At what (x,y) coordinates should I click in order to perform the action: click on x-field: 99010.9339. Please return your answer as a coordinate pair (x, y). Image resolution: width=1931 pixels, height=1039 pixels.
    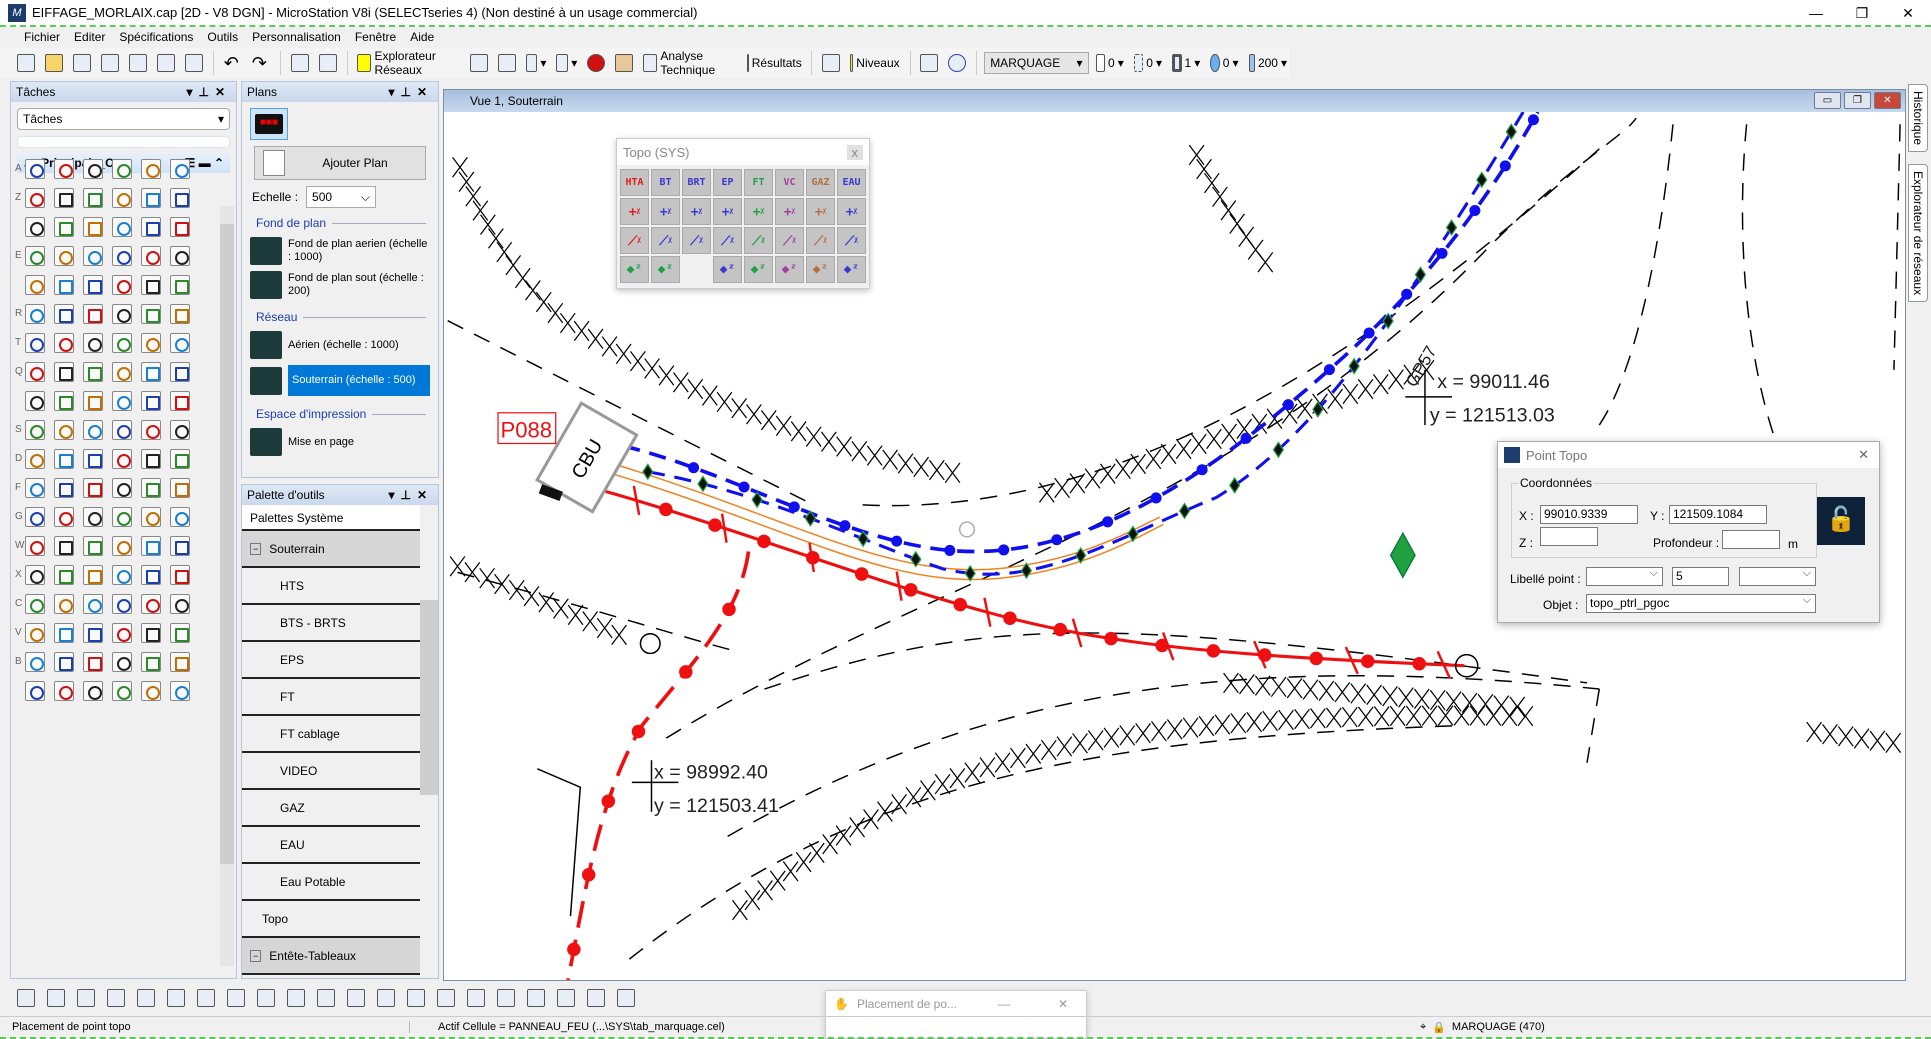
    Looking at the image, I should click on (1589, 514).